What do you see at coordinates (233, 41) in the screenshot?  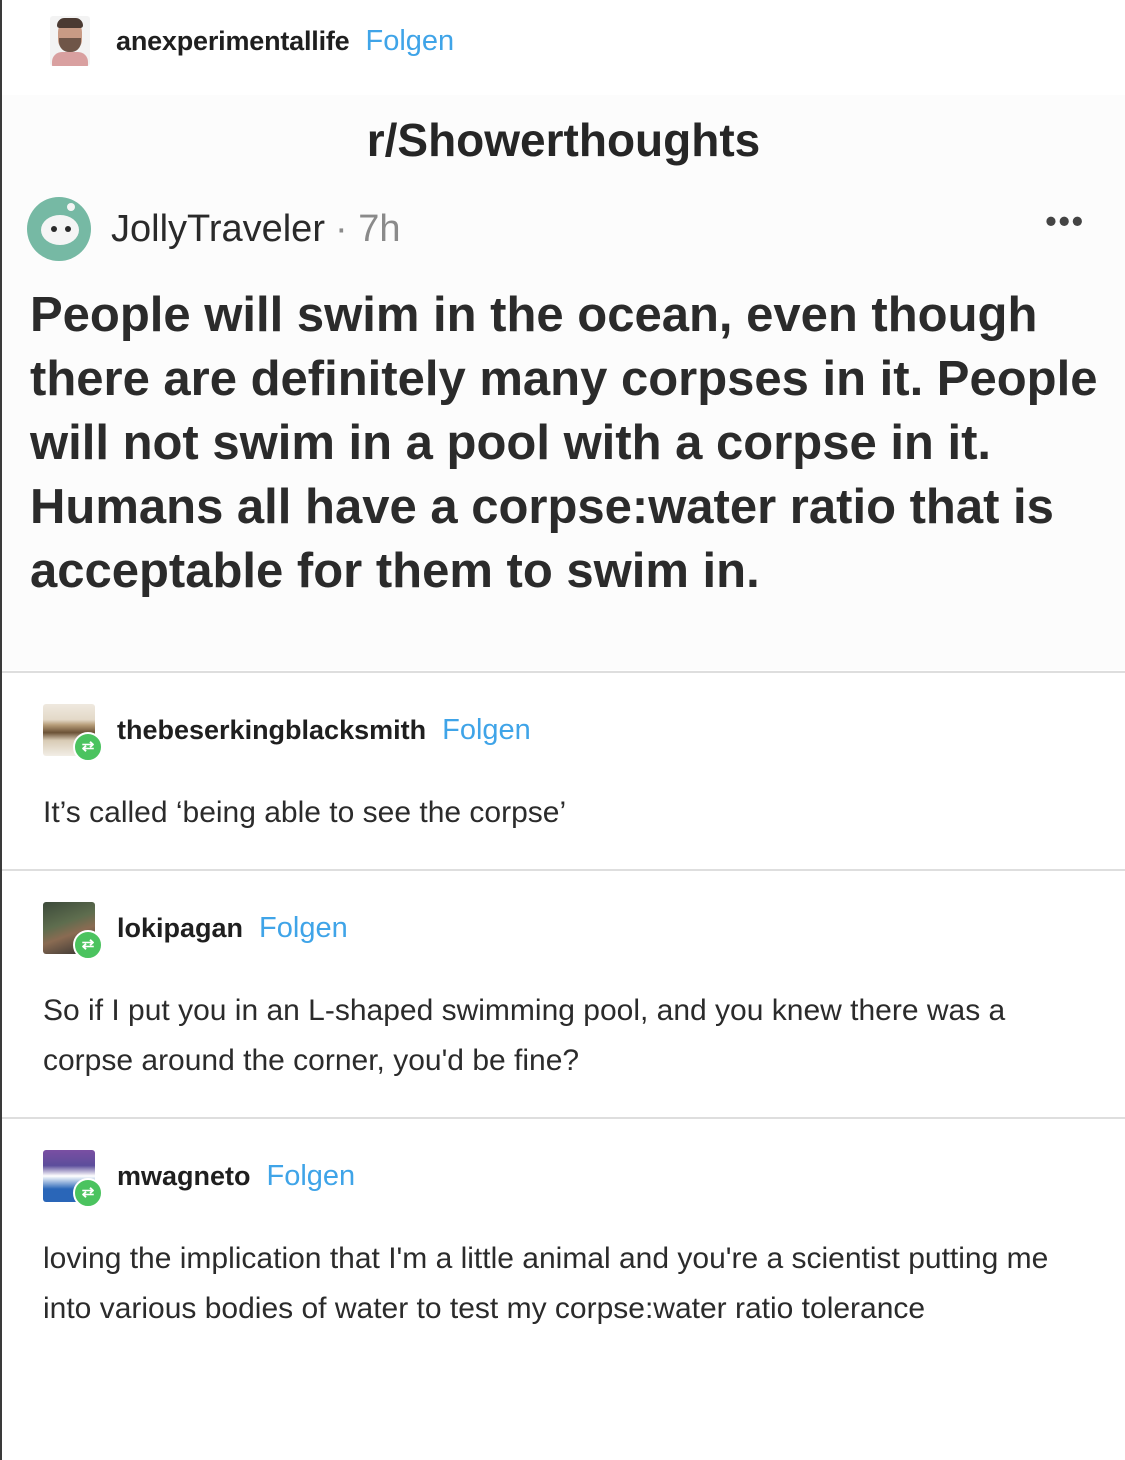 I see `header-username: anexperimentallife` at bounding box center [233, 41].